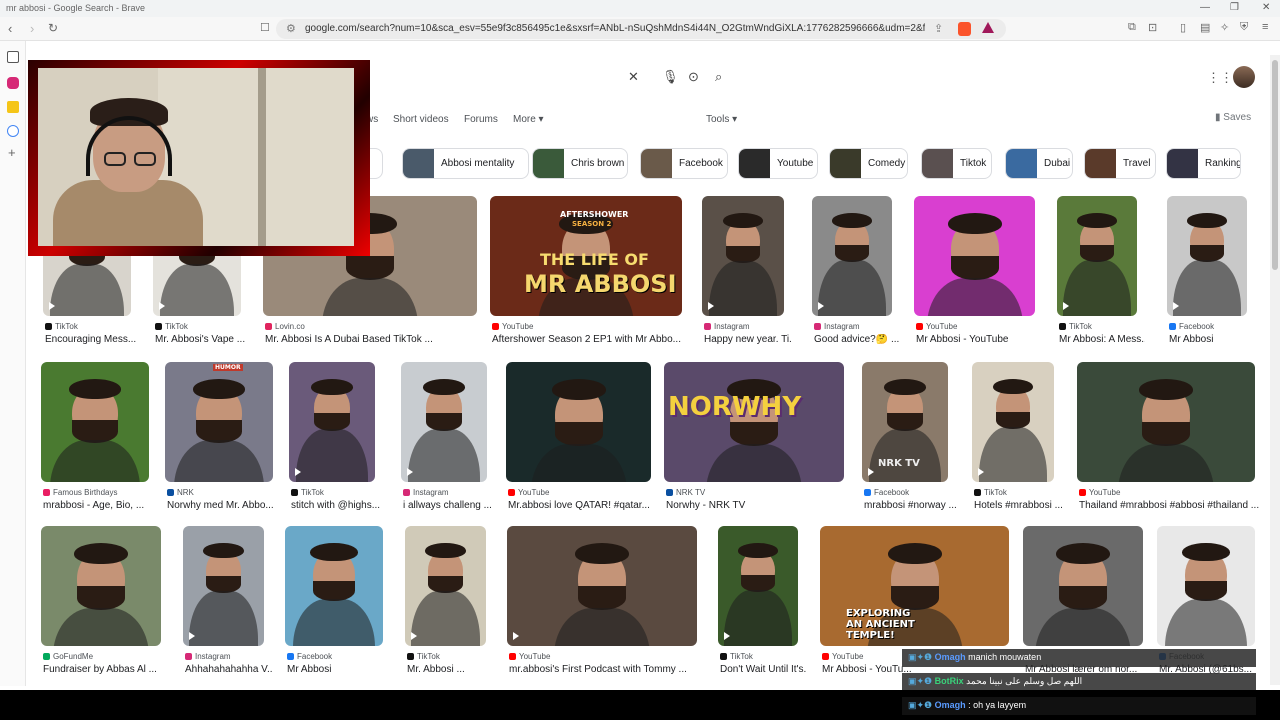  Describe the element at coordinates (735, 407) in the screenshot. I see `thumbnail-caption: NORWHY` at that location.